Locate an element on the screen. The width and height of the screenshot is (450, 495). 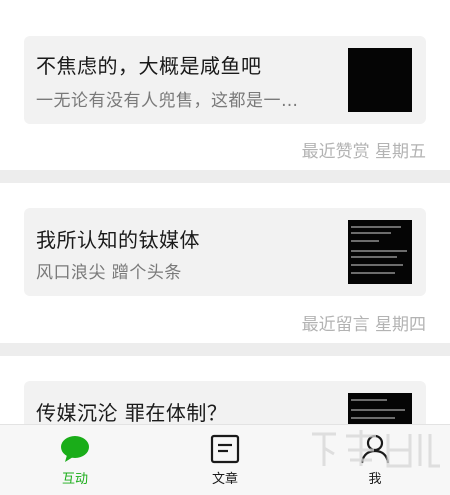
tab-me: 我 is located at coordinates (375, 460).